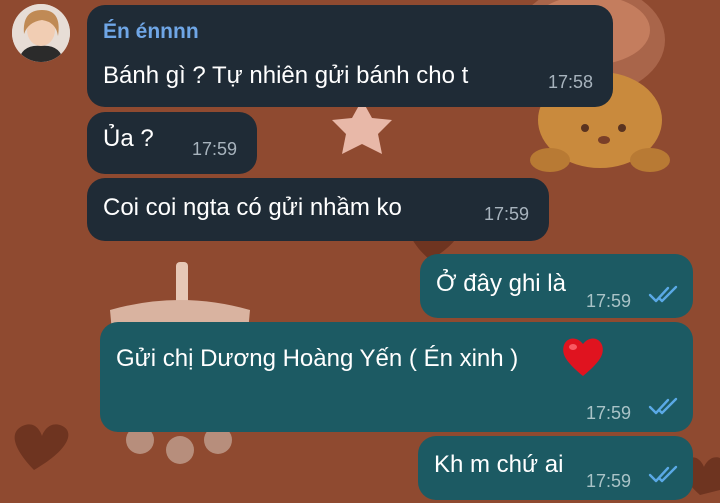  What do you see at coordinates (499, 464) in the screenshot?
I see `message-text: Kh m chứ ai` at bounding box center [499, 464].